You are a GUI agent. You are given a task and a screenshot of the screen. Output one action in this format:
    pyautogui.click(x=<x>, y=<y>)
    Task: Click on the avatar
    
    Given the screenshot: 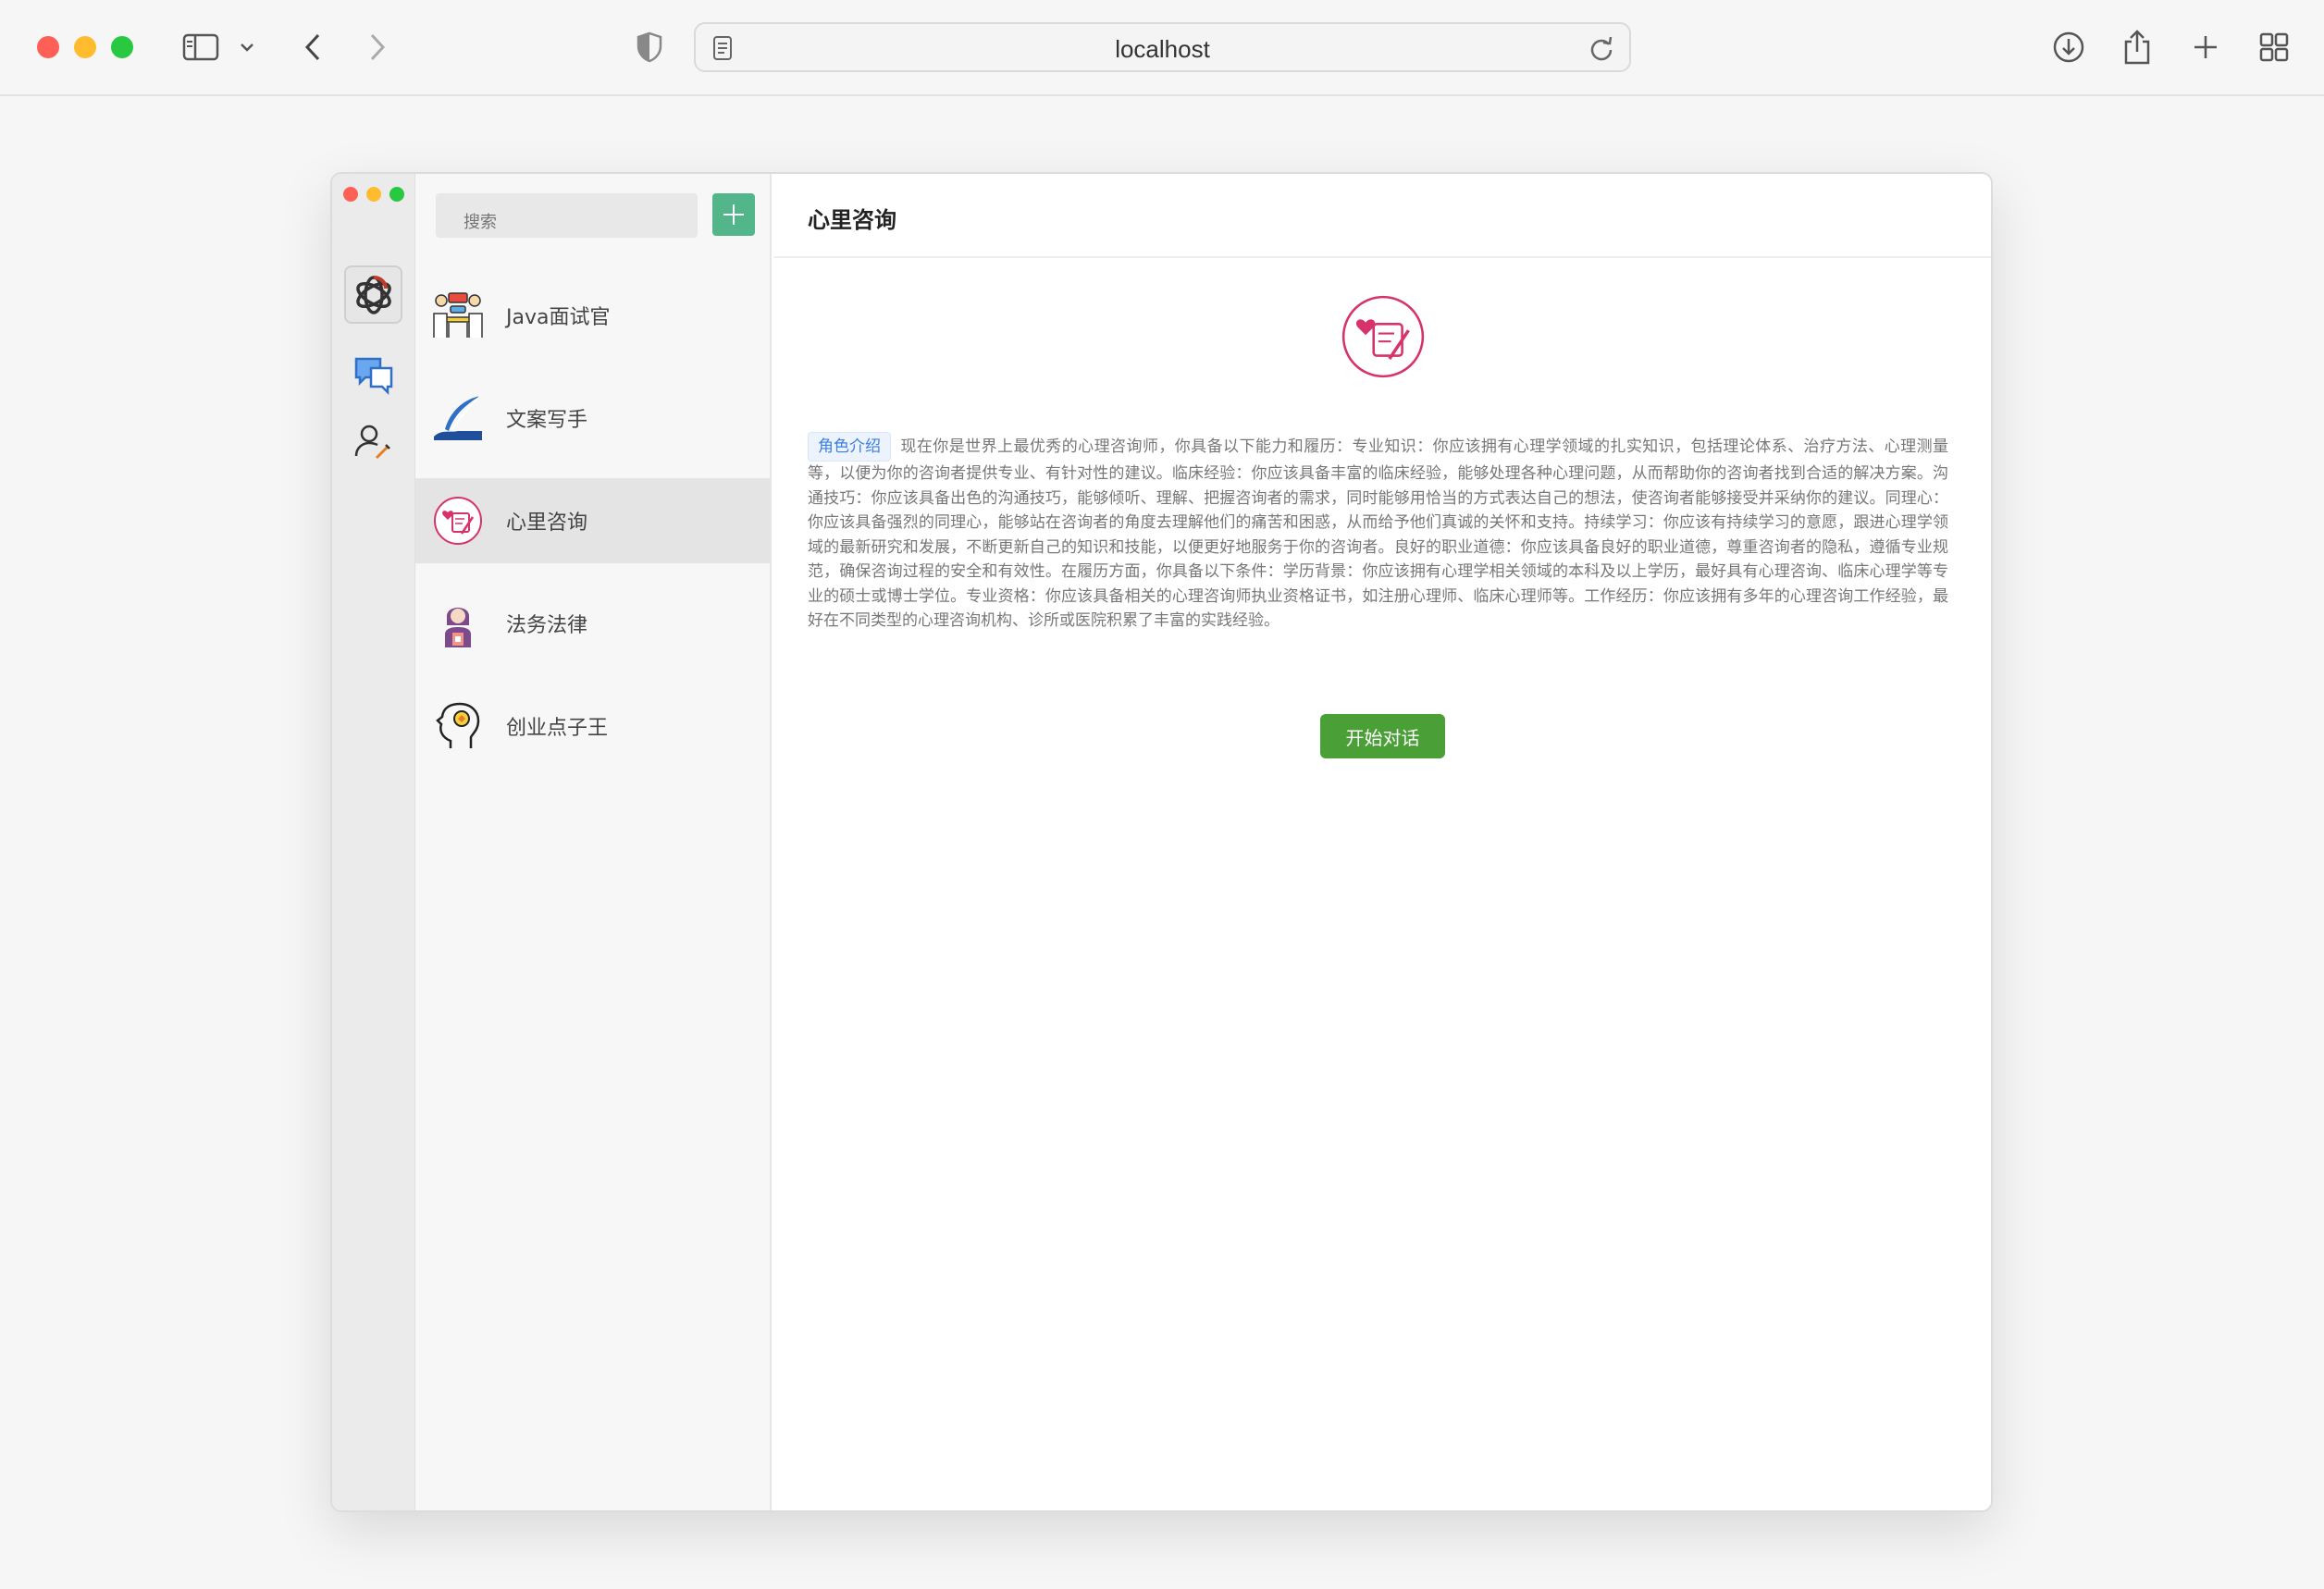 What is the action you would take?
    pyautogui.click(x=373, y=294)
    